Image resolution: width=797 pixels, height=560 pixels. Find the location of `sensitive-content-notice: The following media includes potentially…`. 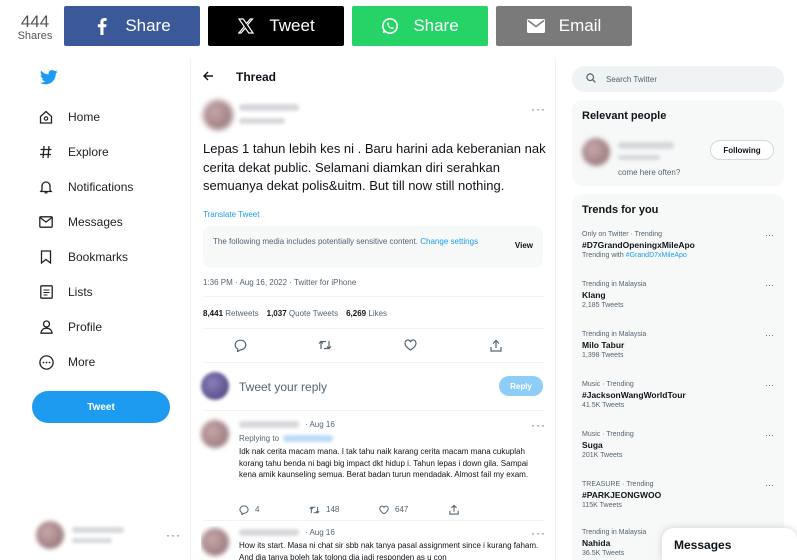

sensitive-content-notice: The following media includes potentially… is located at coordinates (373, 247).